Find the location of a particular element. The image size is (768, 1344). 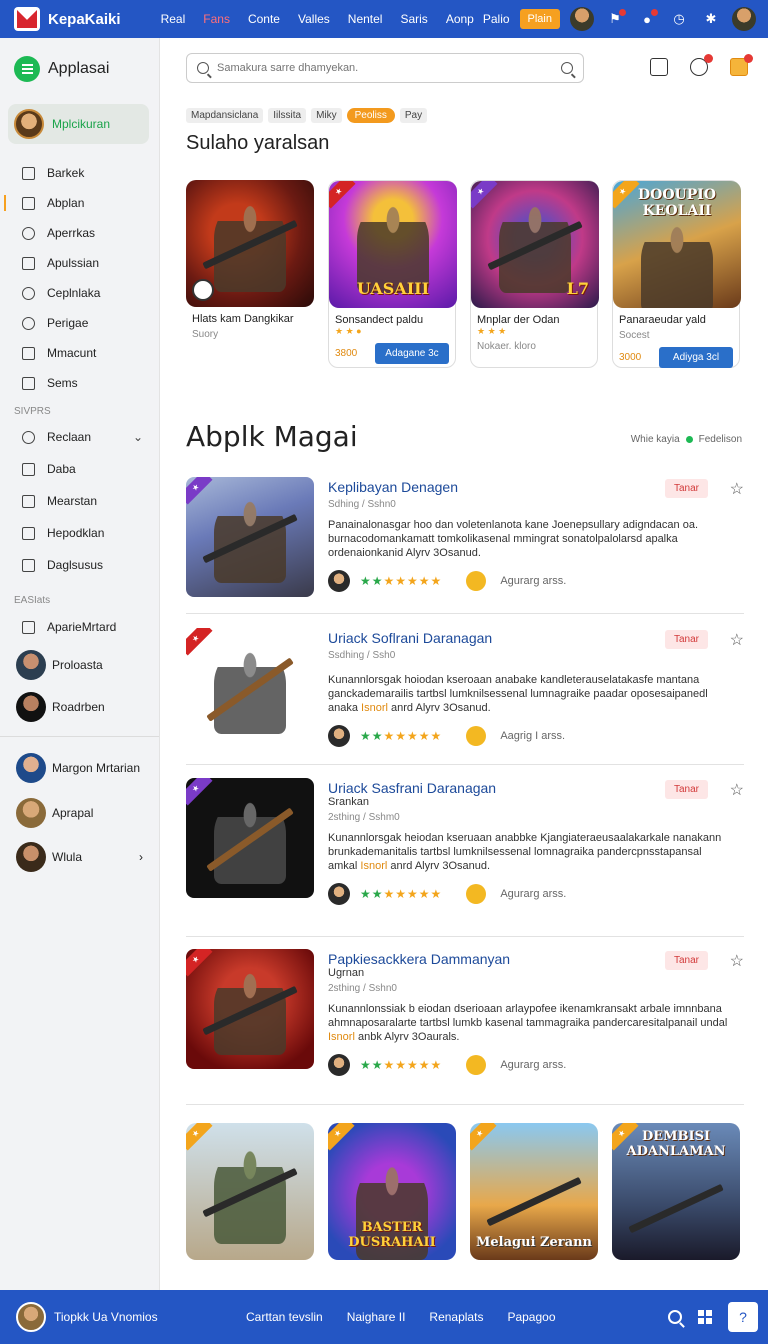

friend-item: Proloasta is located at coordinates (79, 665).